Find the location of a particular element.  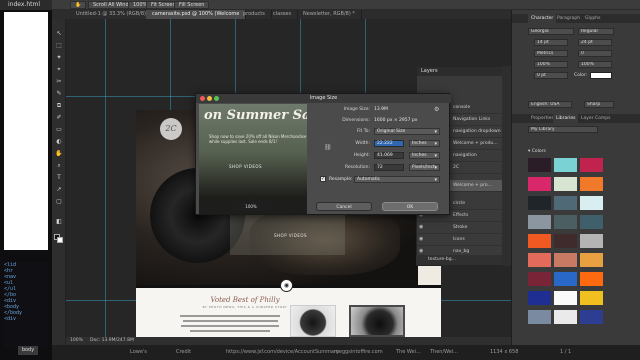

vertical-scale-input: 100% is located at coordinates (551, 64).